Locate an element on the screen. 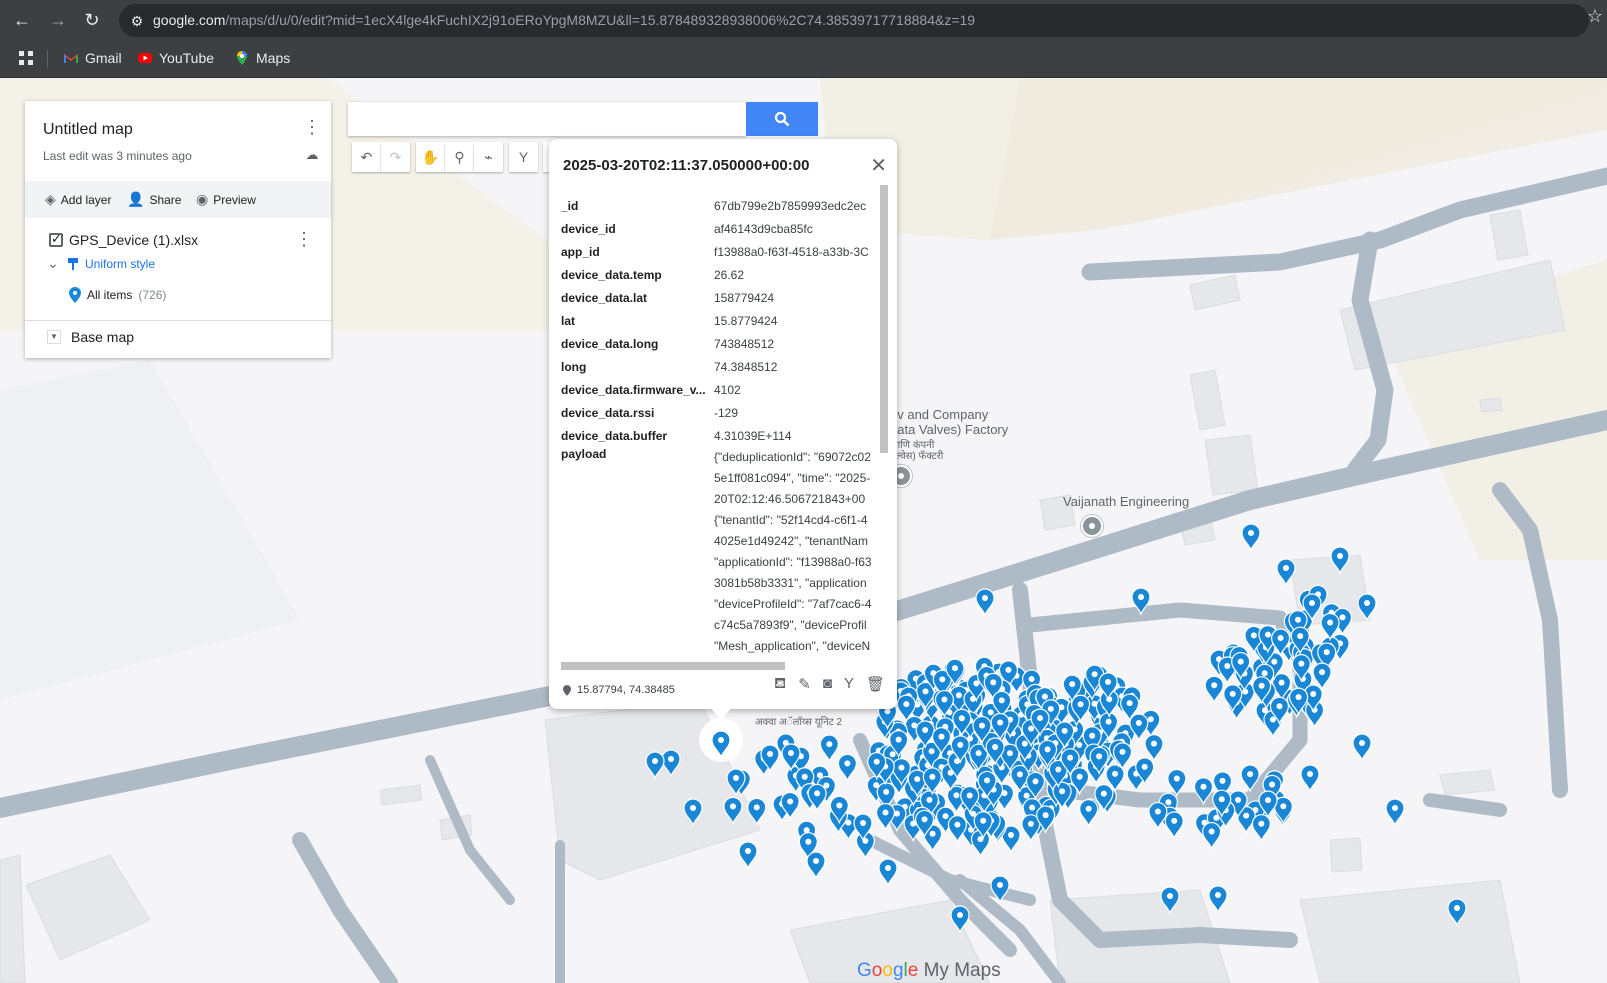 This screenshot has width=1607, height=983. expand-icon: ▼ is located at coordinates (54, 337).